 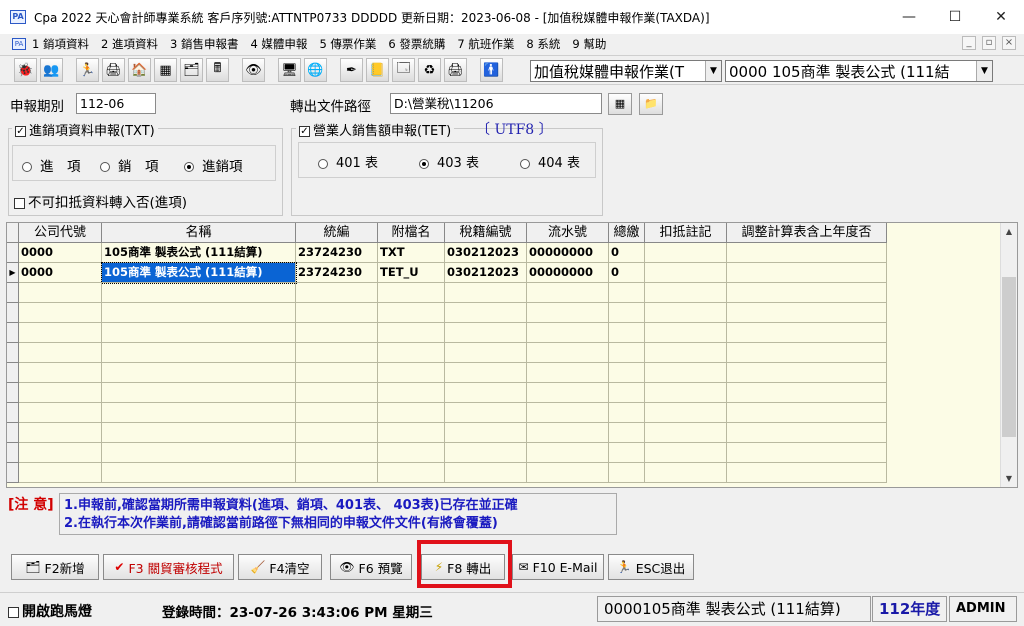 What do you see at coordinates (568, 233) in the screenshot?
I see `col-serial-no: 流水號` at bounding box center [568, 233].